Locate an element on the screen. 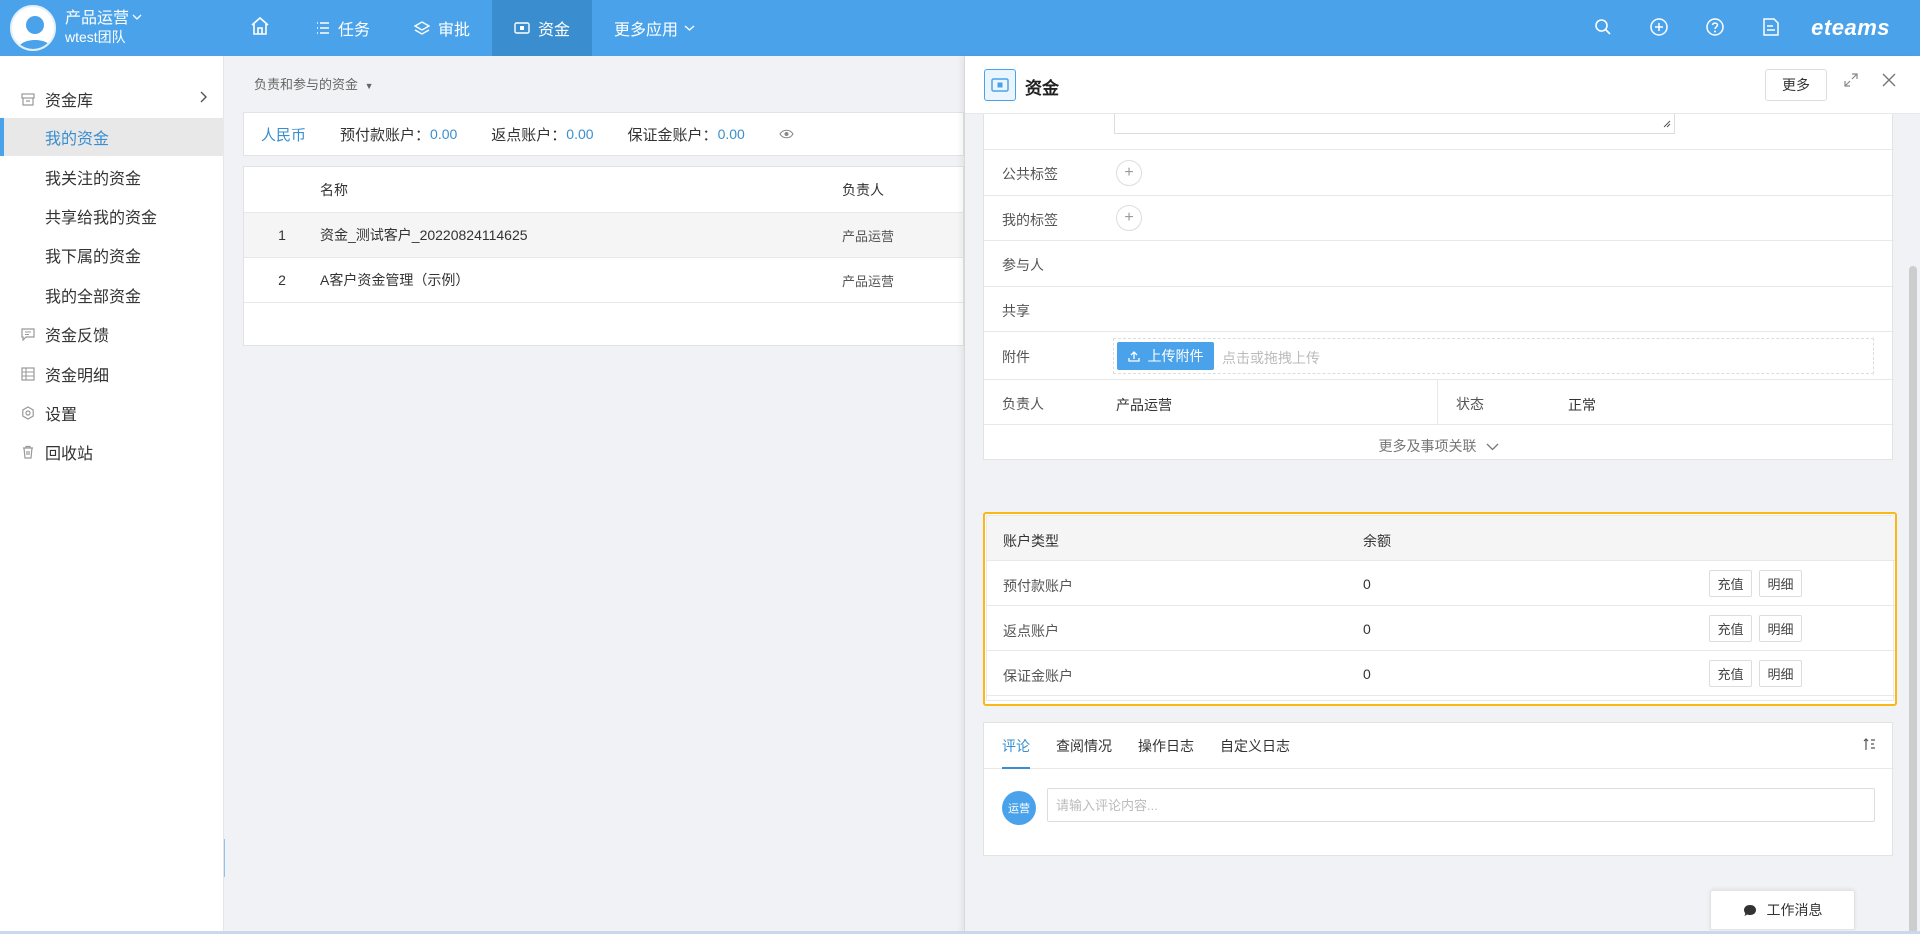 The image size is (1920, 934). notes-button is located at coordinates (1771, 28).